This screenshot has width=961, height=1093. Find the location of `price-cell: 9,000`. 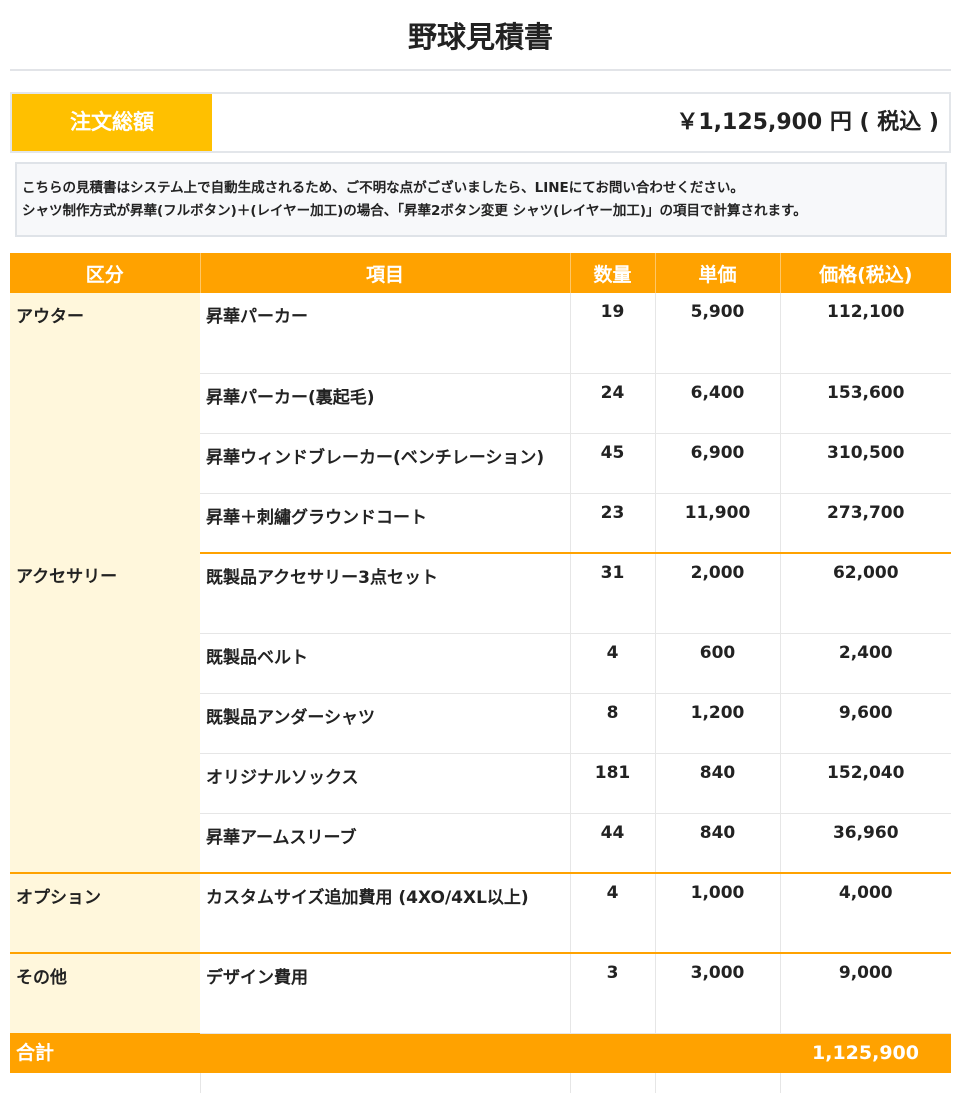

price-cell: 9,000 is located at coordinates (865, 993).